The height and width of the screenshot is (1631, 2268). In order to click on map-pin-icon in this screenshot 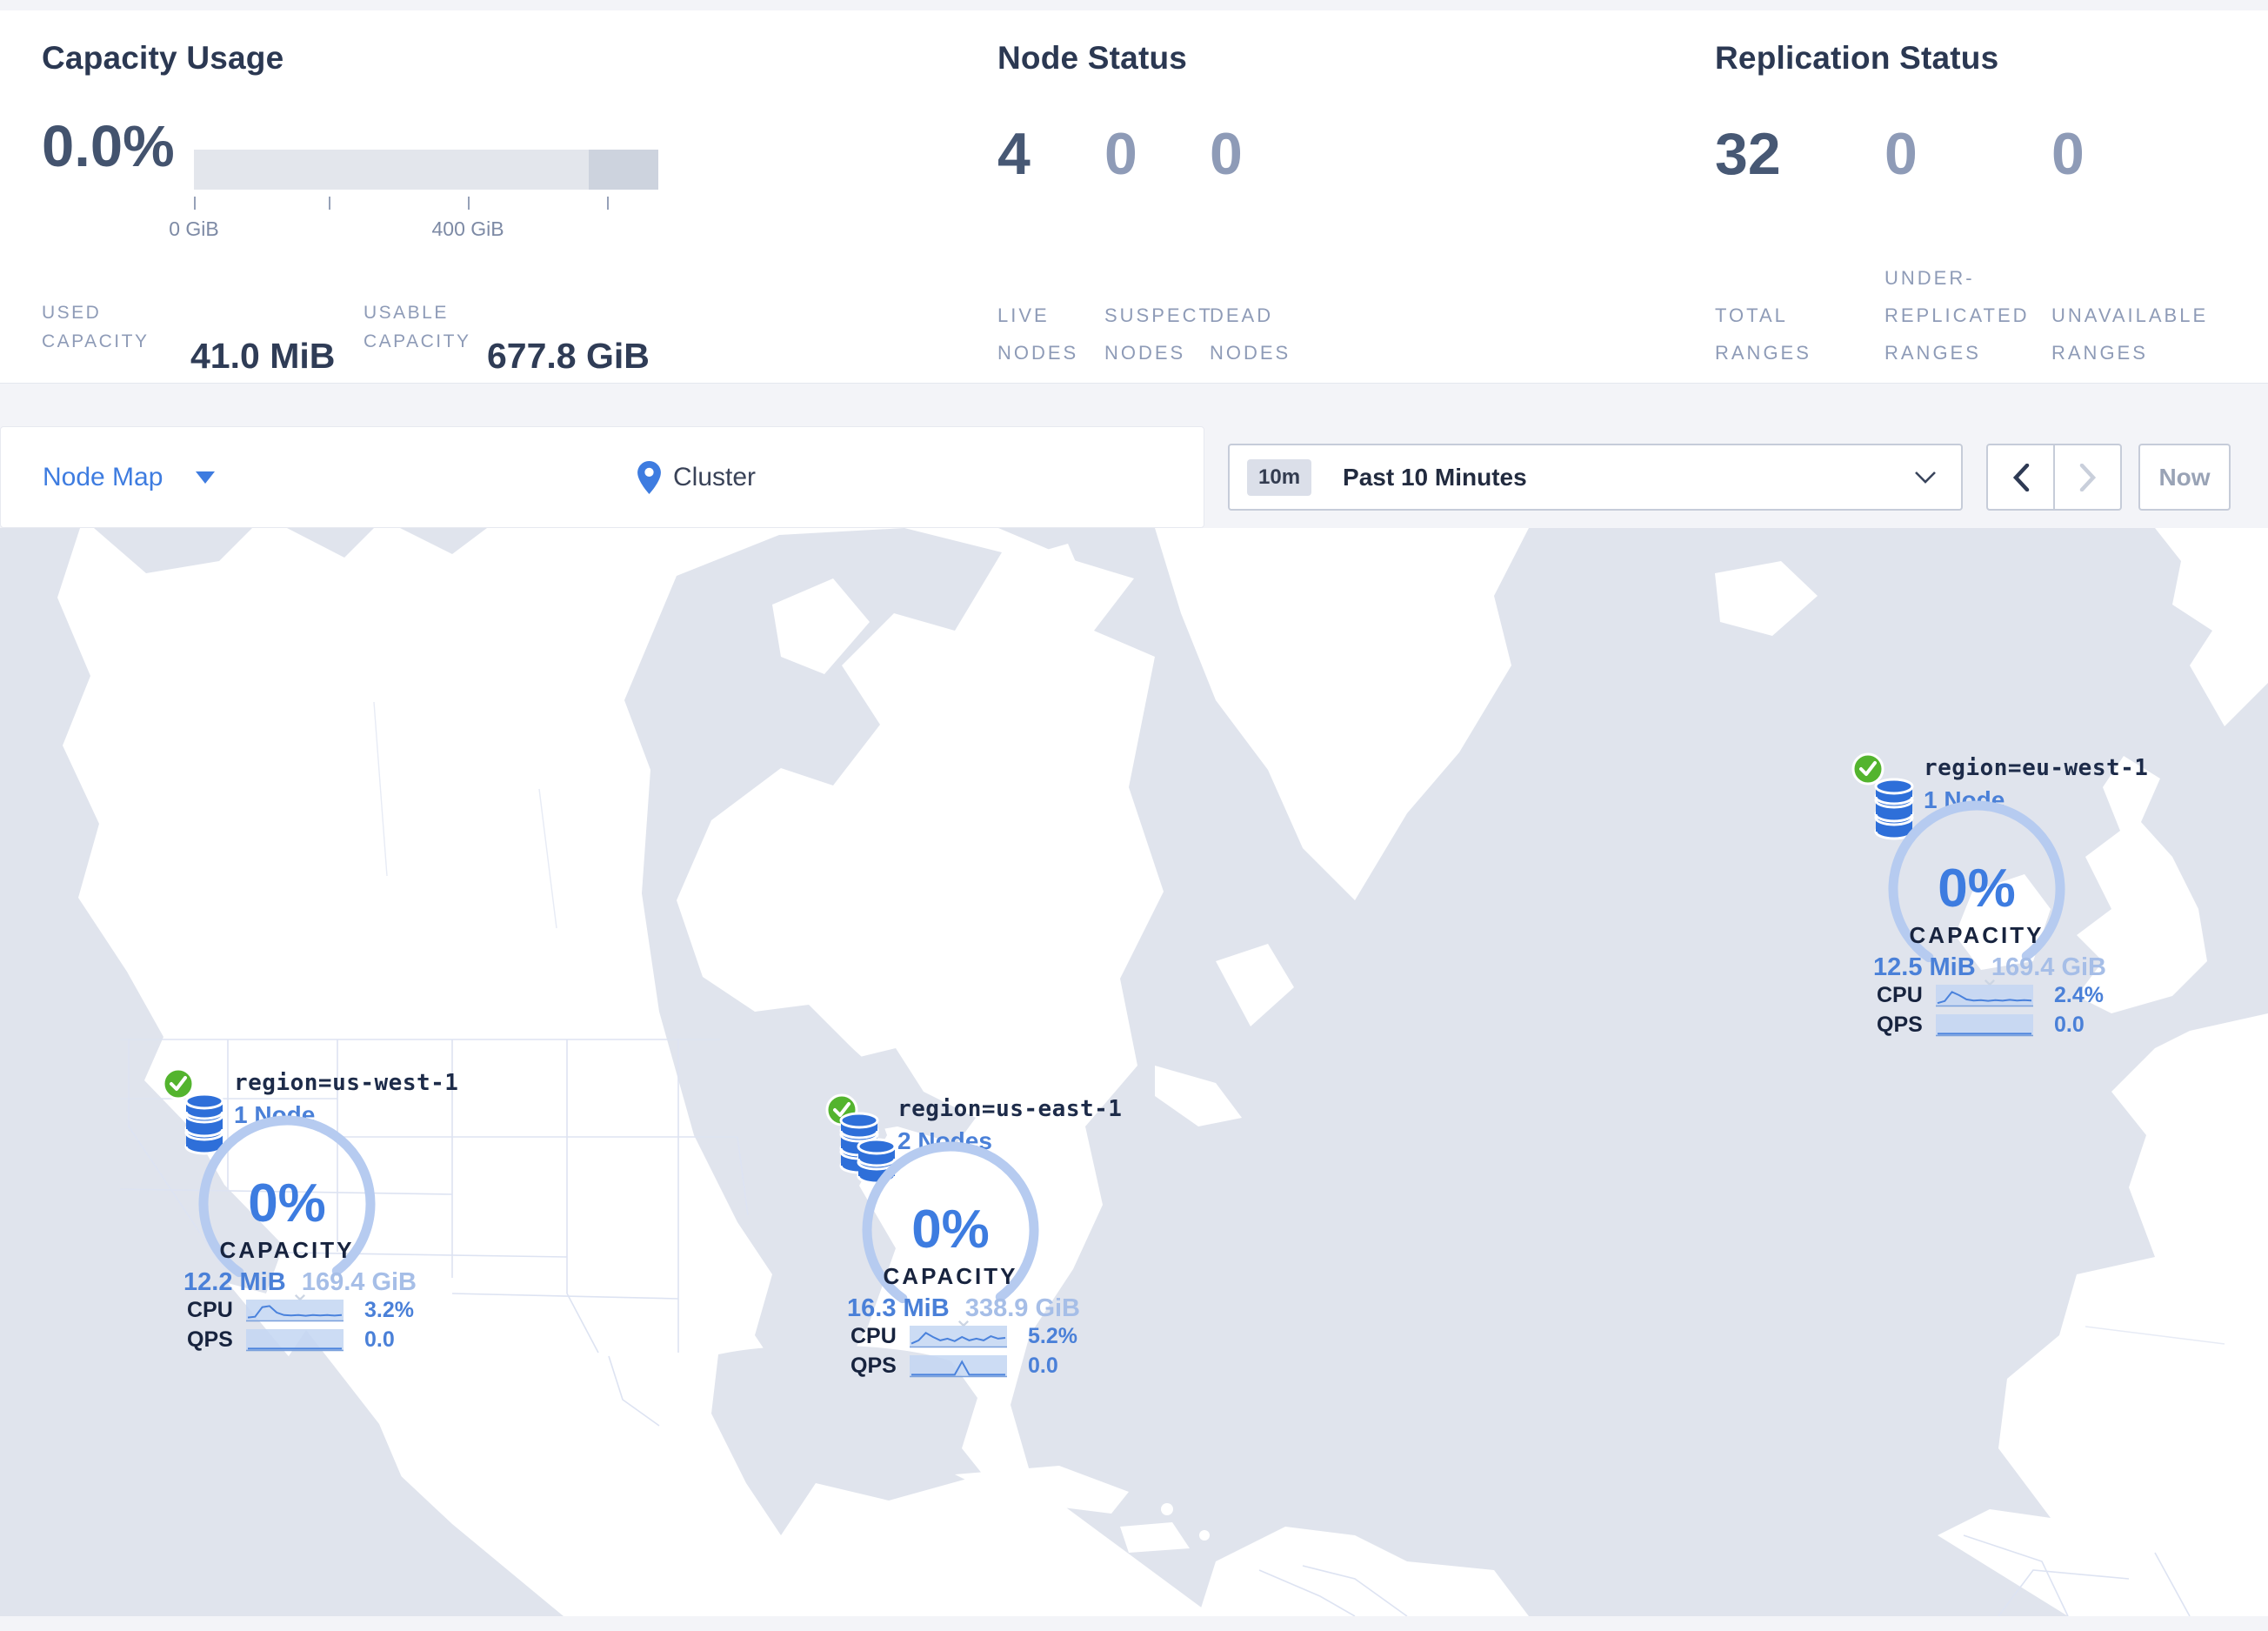, I will do `click(649, 477)`.